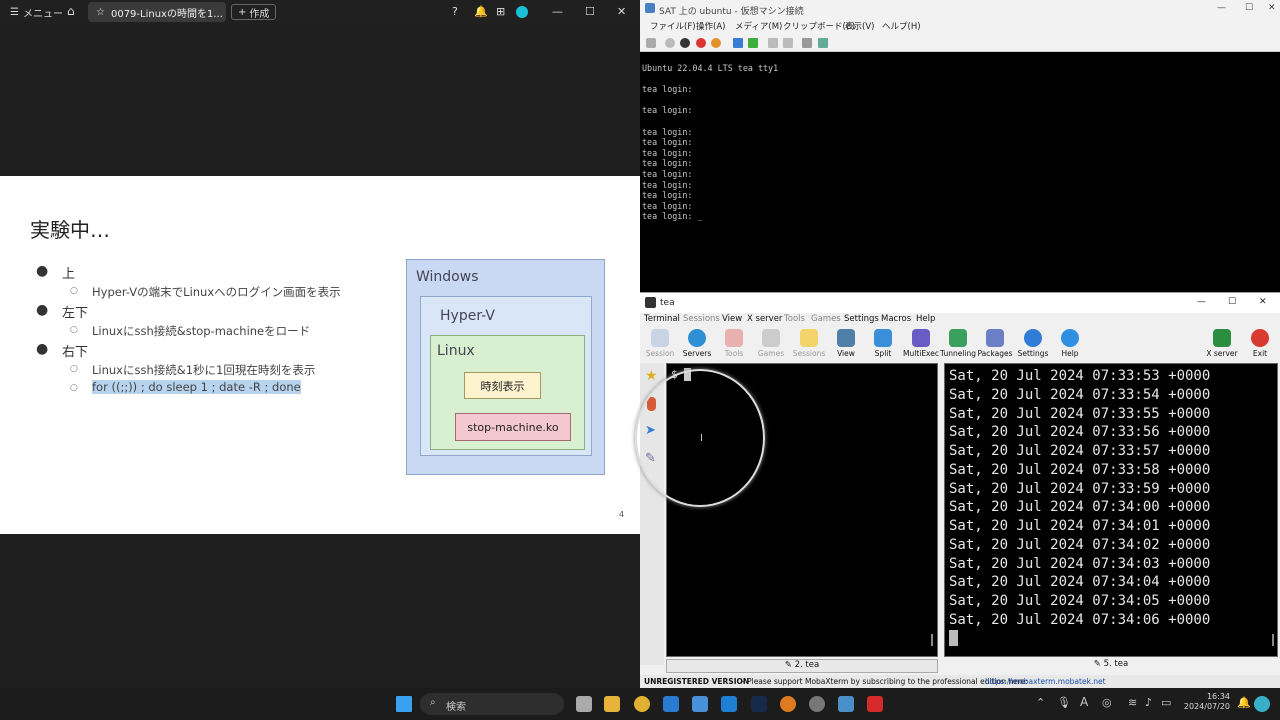  What do you see at coordinates (1166, 702) in the screenshot?
I see `battery-icon: ▭` at bounding box center [1166, 702].